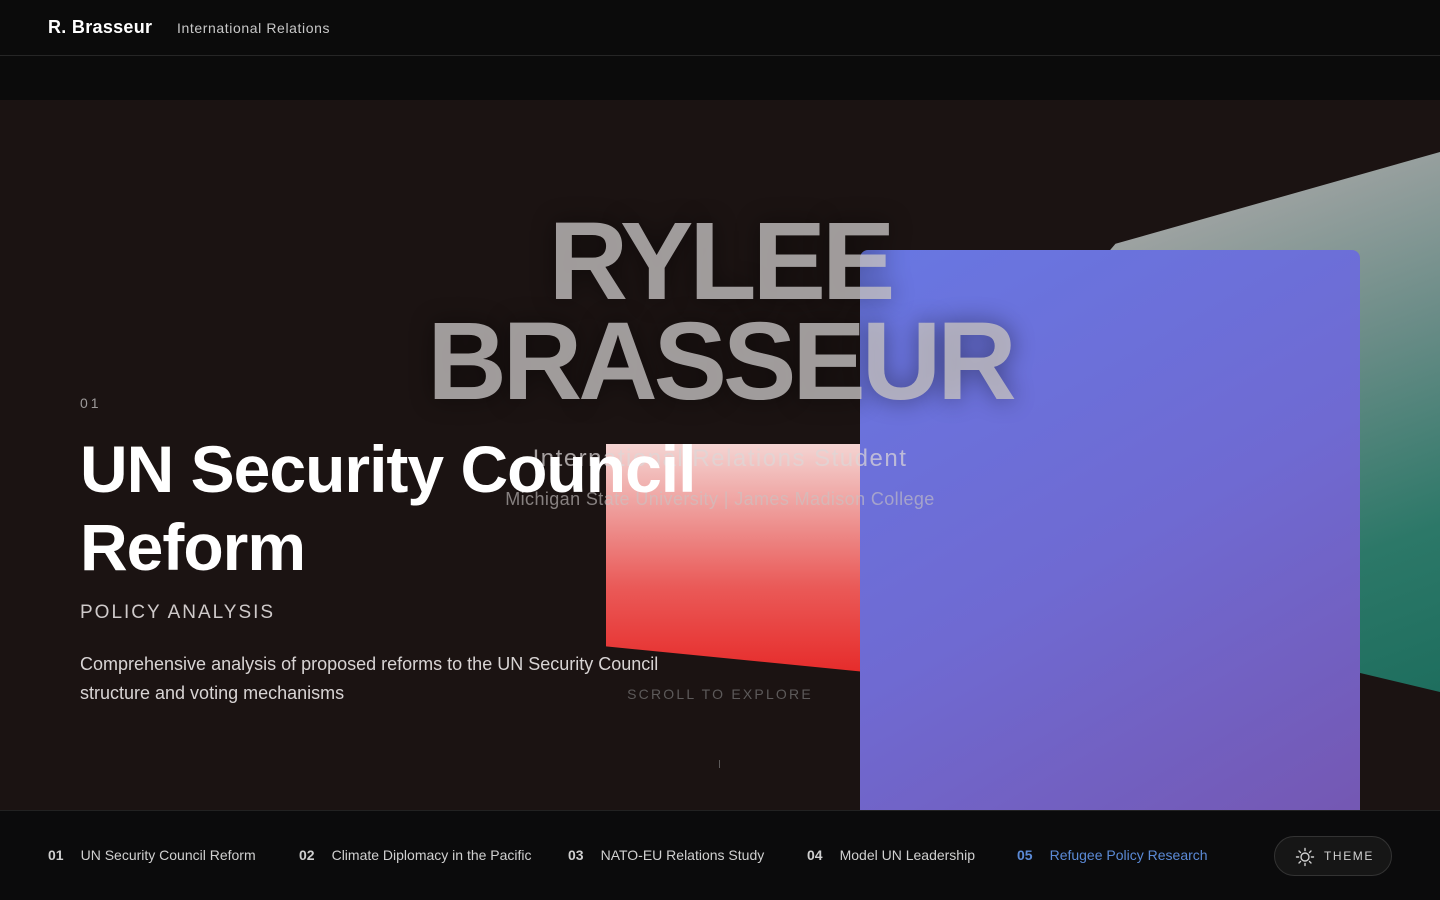 The width and height of the screenshot is (1440, 900). I want to click on nav-item-number: 03, so click(576, 855).